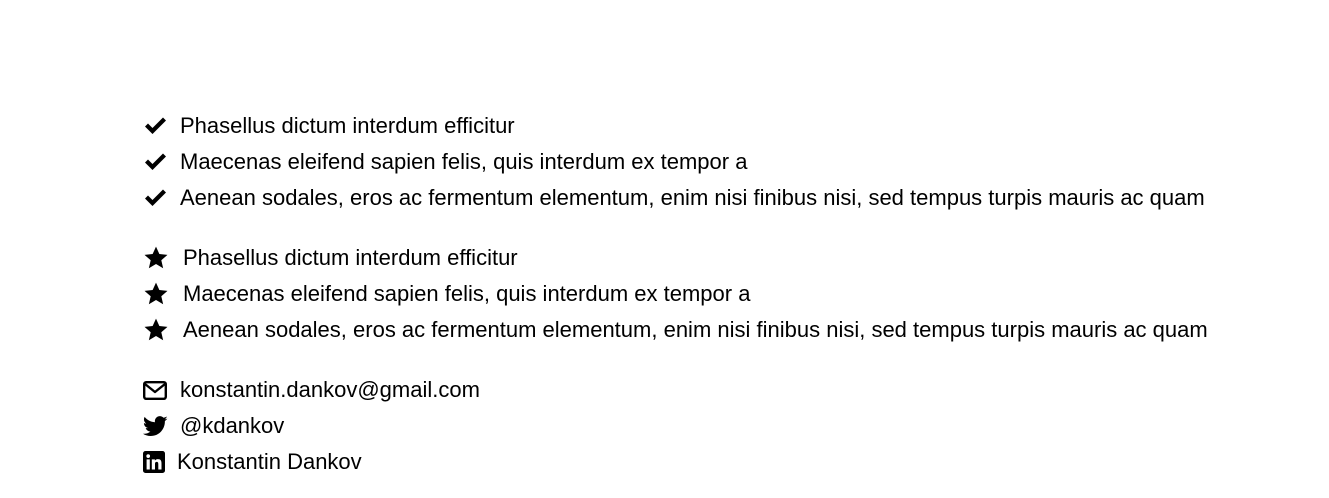 The image size is (1329, 498). I want to click on contact-twitter: @kdankov, so click(311, 426).